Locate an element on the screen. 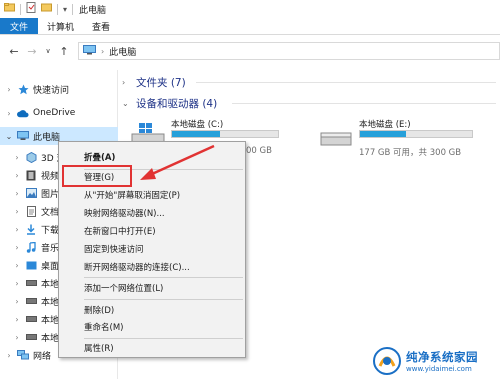 The image size is (500, 379). film-icon is located at coordinates (31, 175).